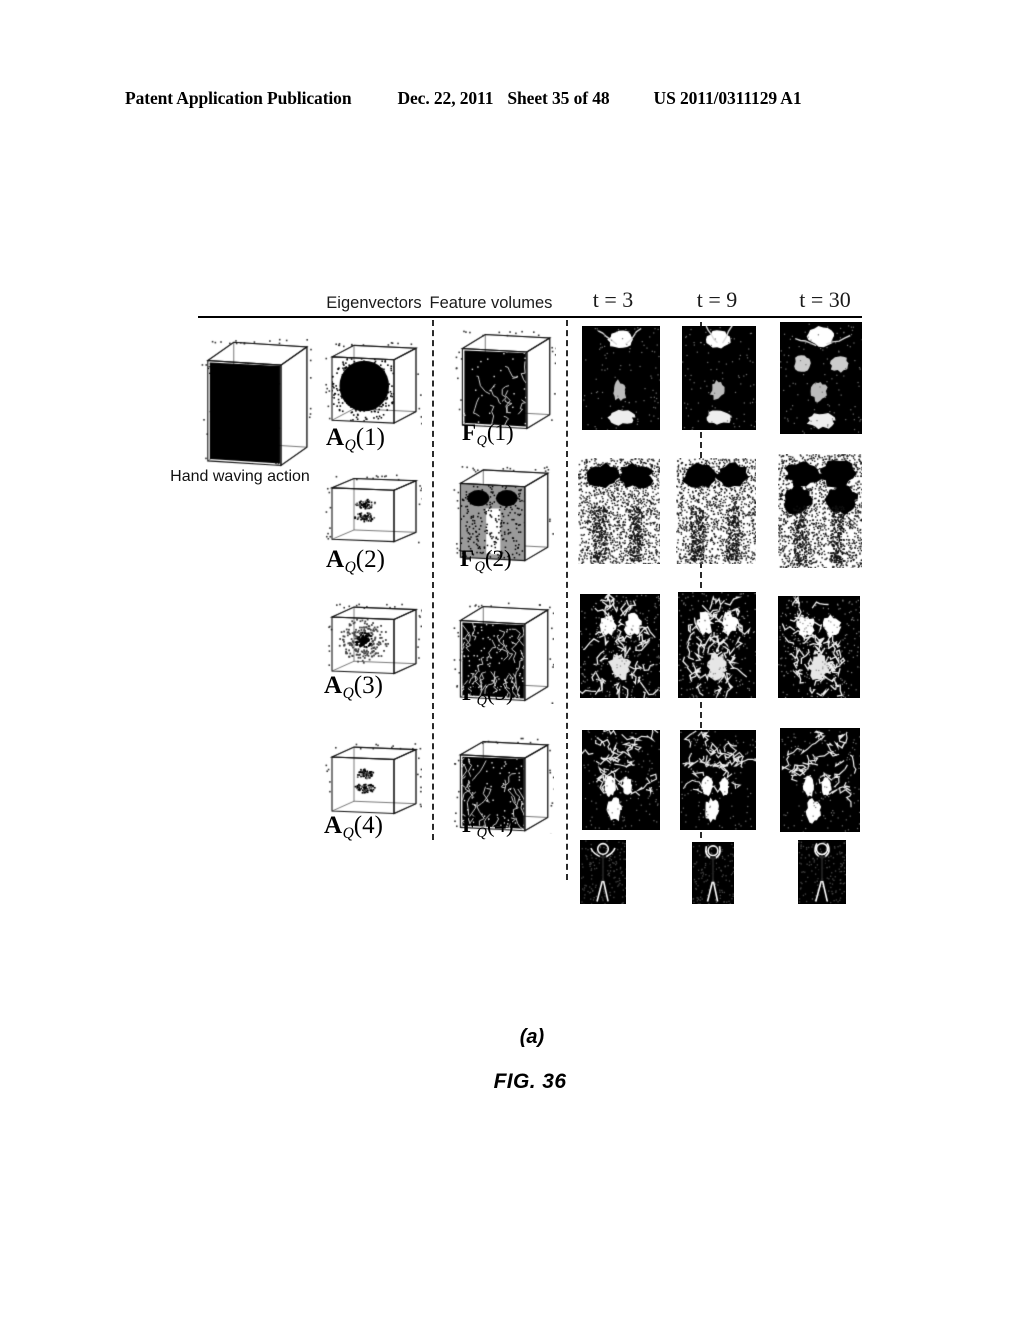 The width and height of the screenshot is (1024, 1320). I want to click on feature-volume-label-4: FQ(4), so click(488, 827).